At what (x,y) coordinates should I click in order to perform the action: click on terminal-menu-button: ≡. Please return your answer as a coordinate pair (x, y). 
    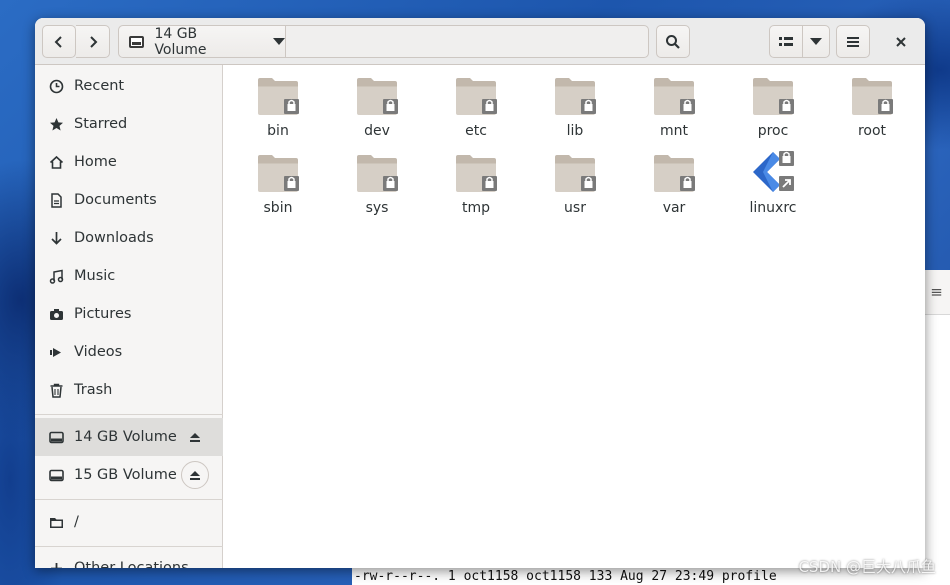
    Looking at the image, I should click on (936, 292).